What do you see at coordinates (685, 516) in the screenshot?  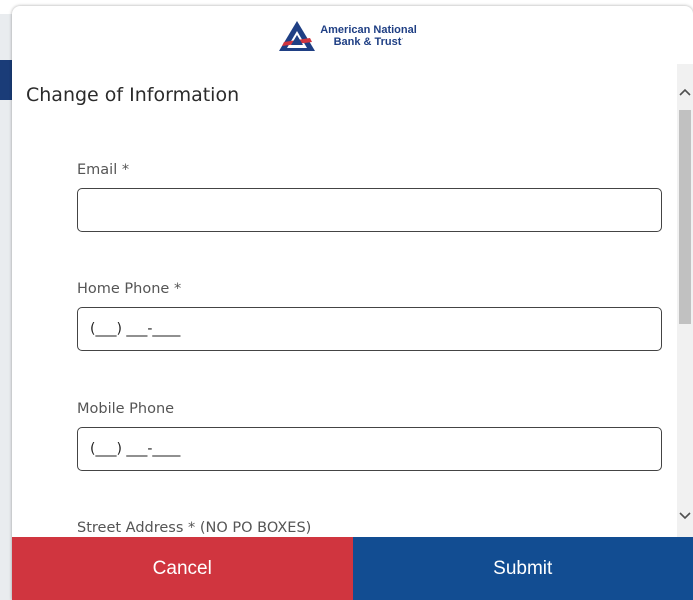 I see `chevron-down-icon` at bounding box center [685, 516].